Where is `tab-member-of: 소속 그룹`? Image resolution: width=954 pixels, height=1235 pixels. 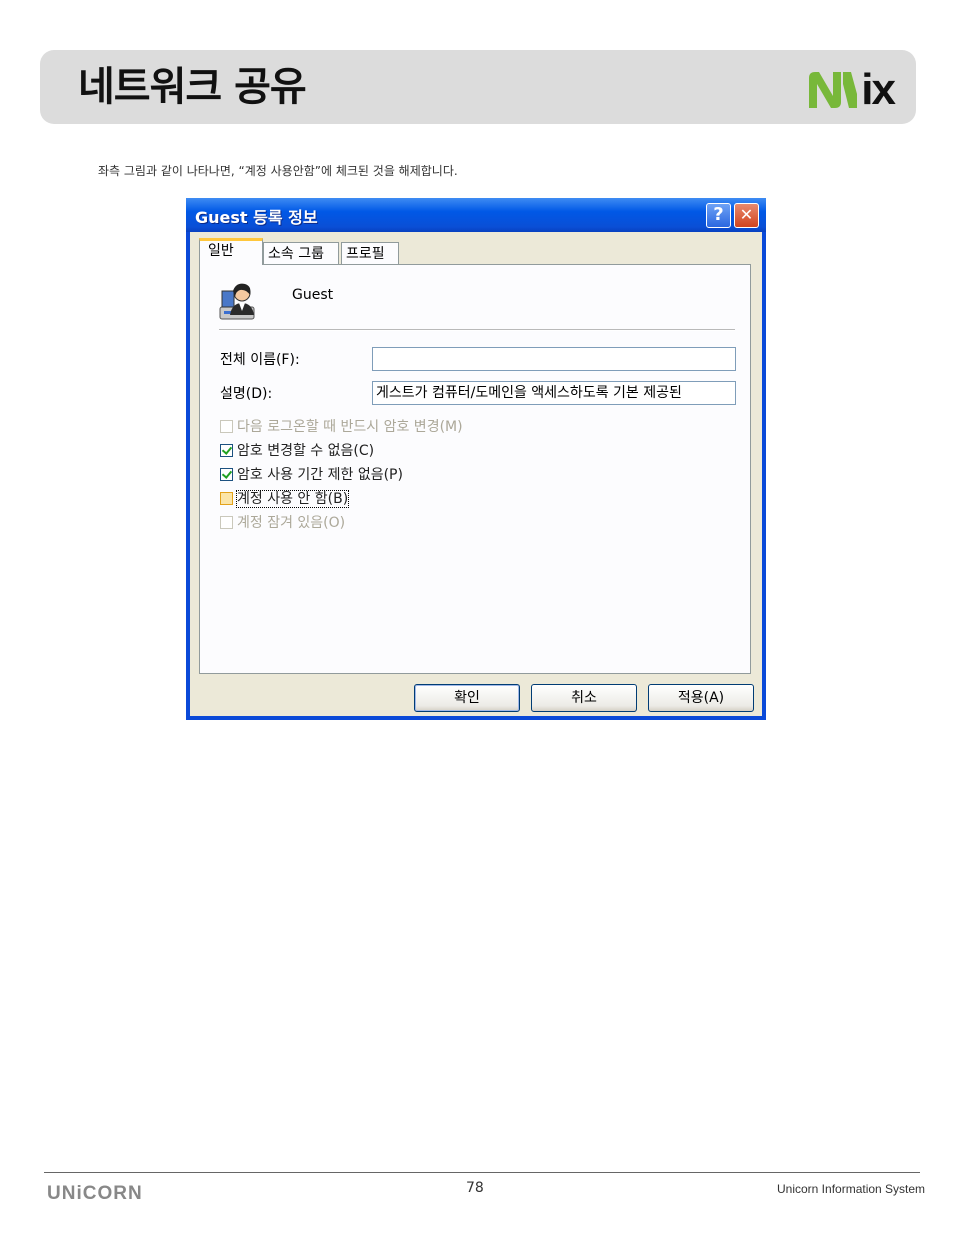 tab-member-of: 소속 그룹 is located at coordinates (301, 253).